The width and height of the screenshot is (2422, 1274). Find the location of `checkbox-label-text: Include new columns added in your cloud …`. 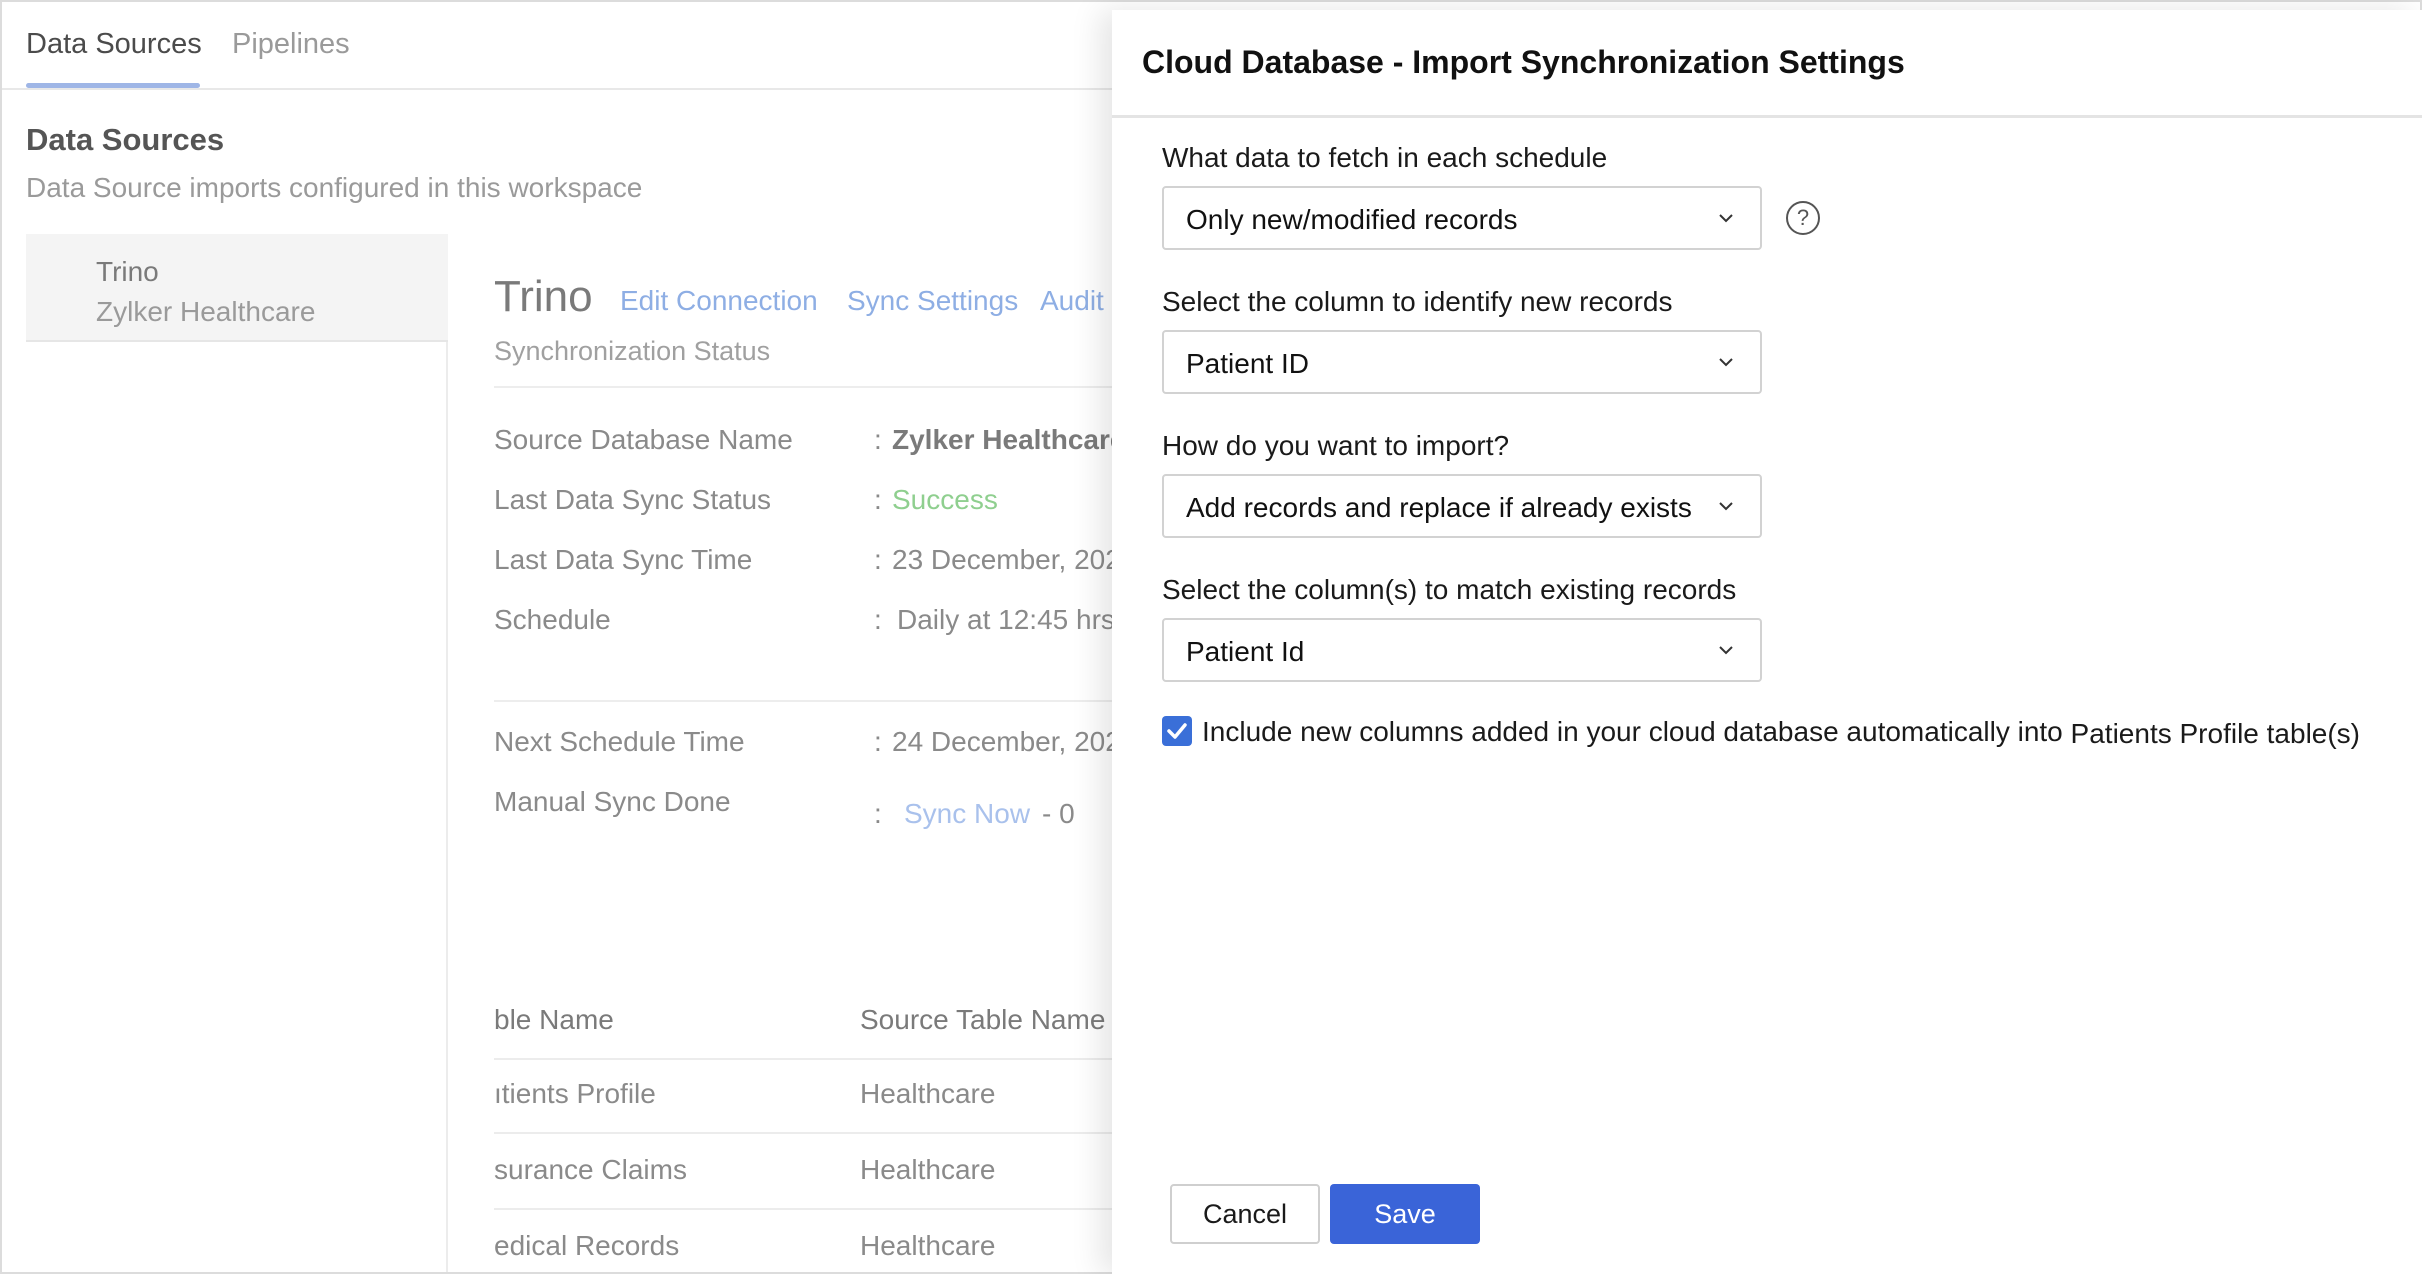

checkbox-label-text: Include new columns added in your cloud … is located at coordinates (1632, 731).